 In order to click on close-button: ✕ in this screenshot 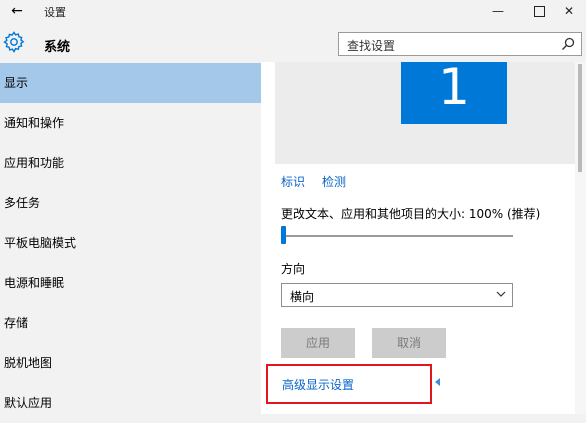, I will do `click(569, 11)`.